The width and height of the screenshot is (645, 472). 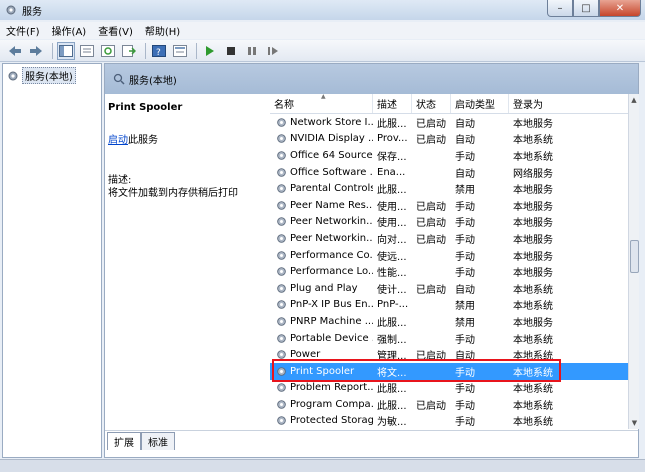 I want to click on table-row: Office Software ... Ena... 自动 网络服务, so click(x=449, y=172).